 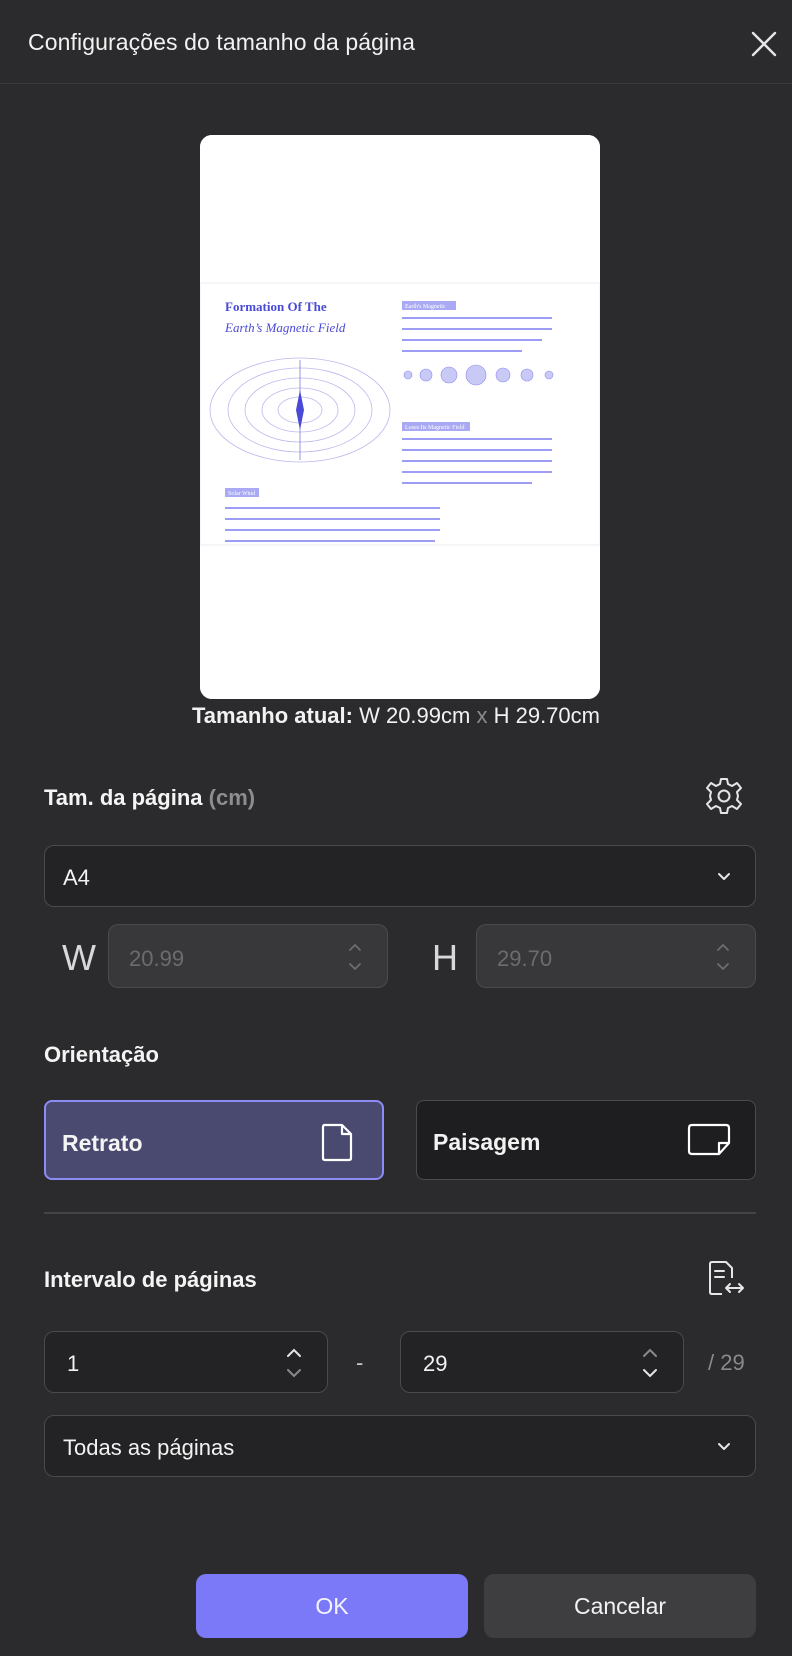 I want to click on preview-title-1: Formation Of The, so click(x=276, y=306).